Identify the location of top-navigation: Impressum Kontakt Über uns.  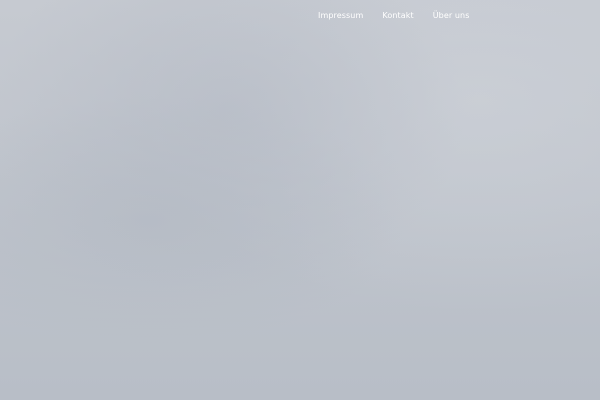
(394, 16).